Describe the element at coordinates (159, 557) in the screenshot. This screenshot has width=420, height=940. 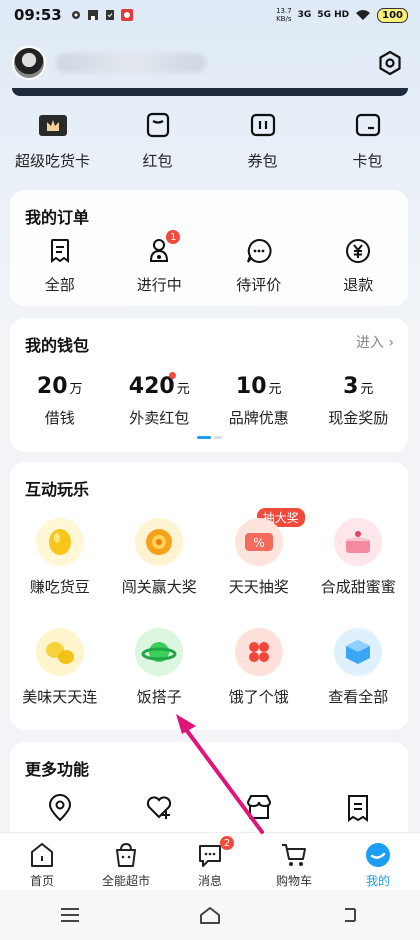
I see `game-level-prize: 闯关赢大奖` at that location.